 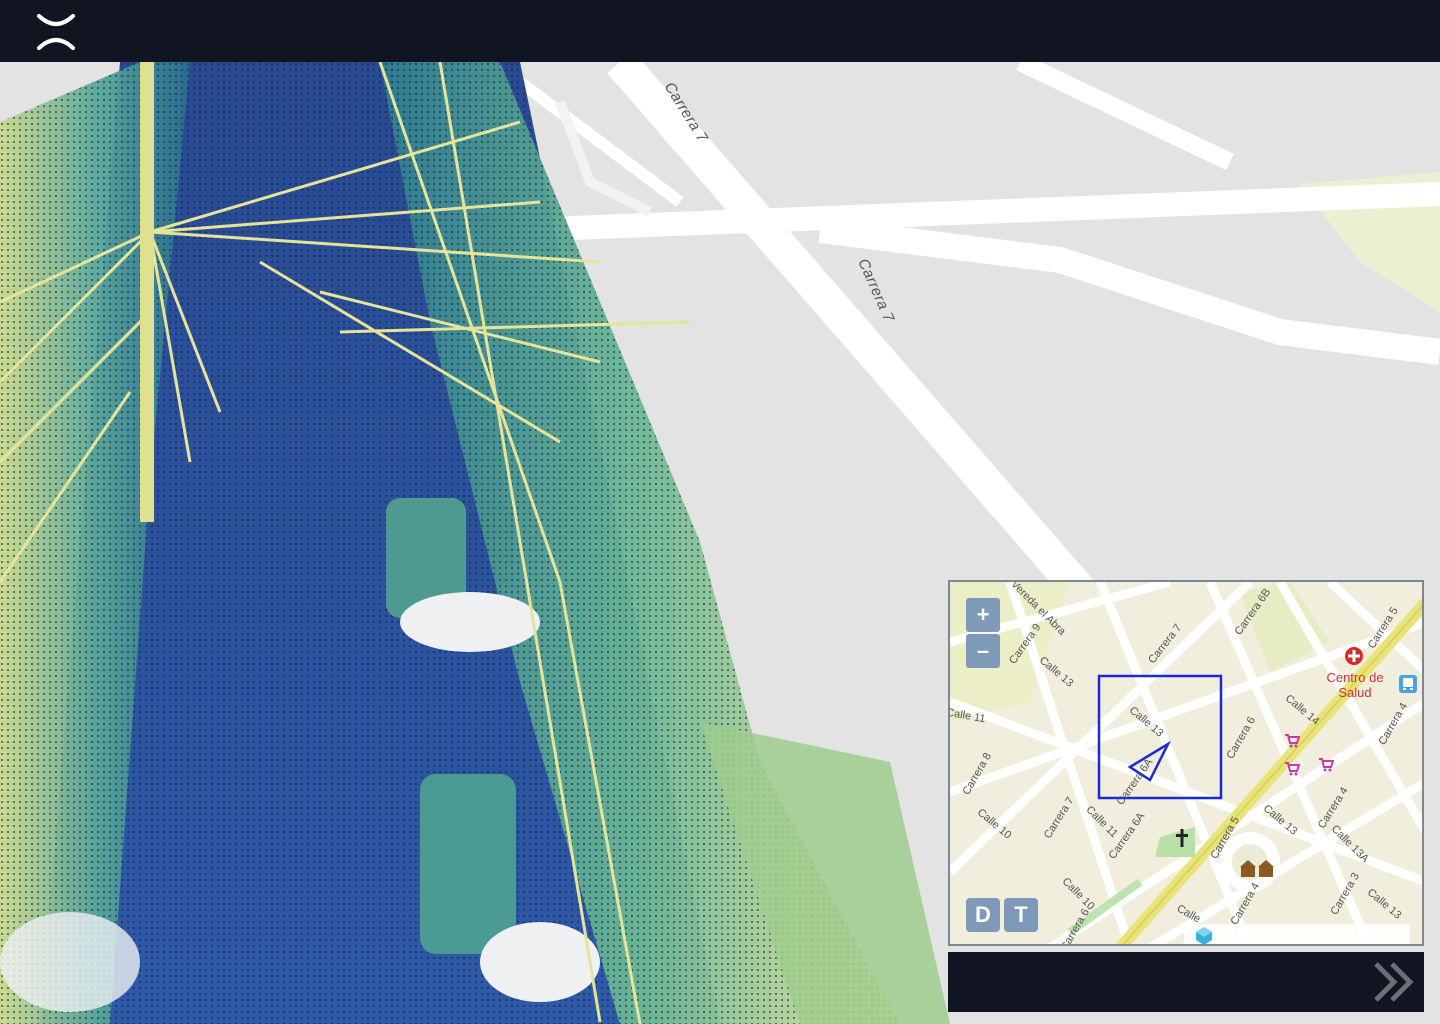 I want to click on attribution-bar, so click(x=1297, y=934).